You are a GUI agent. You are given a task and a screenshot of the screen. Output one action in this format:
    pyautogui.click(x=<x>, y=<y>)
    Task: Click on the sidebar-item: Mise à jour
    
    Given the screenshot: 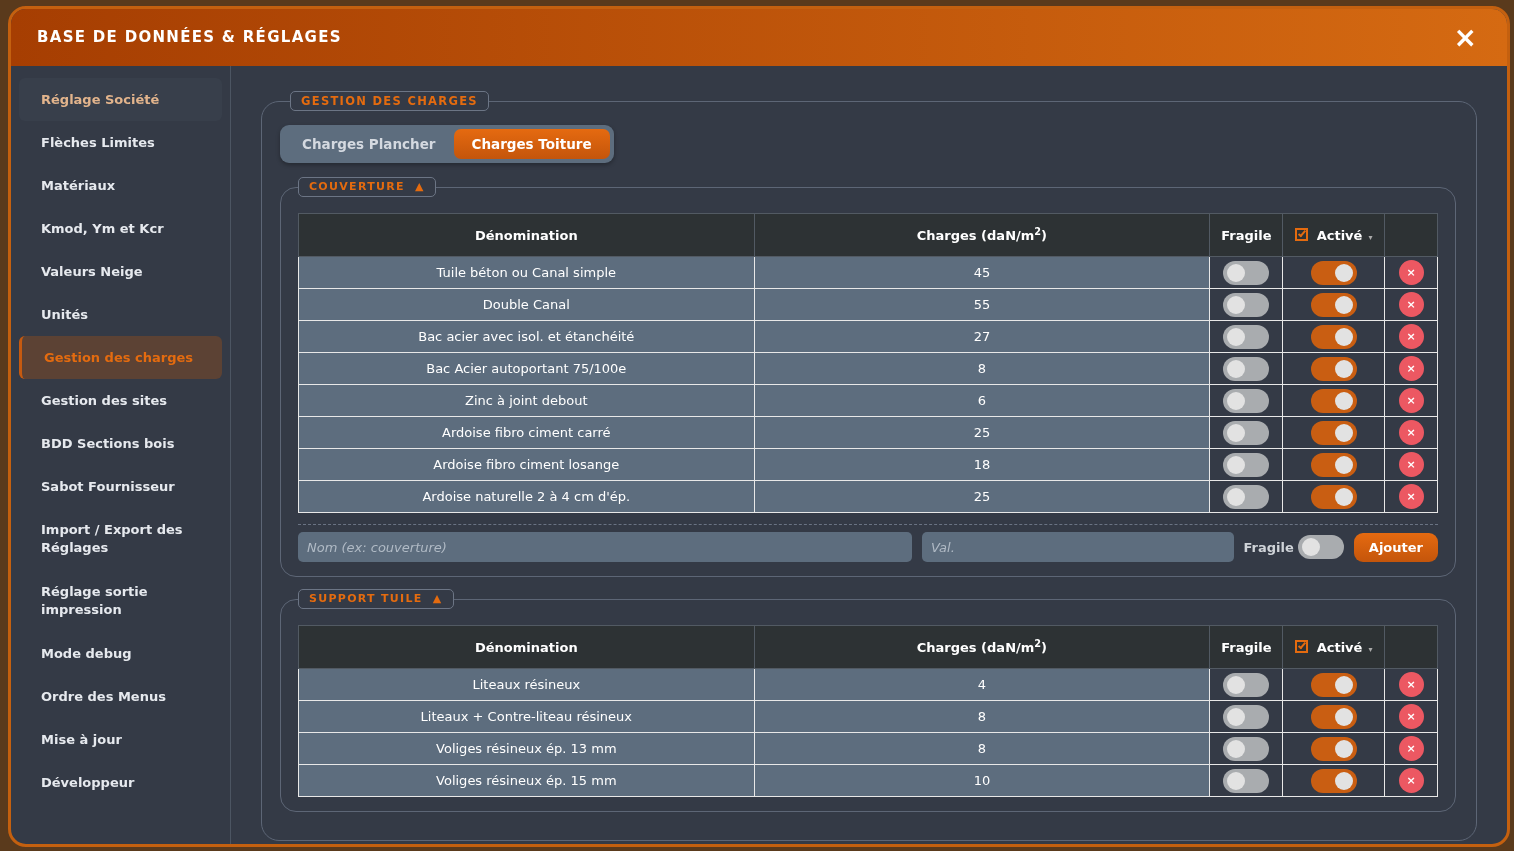 What is the action you would take?
    pyautogui.click(x=120, y=739)
    